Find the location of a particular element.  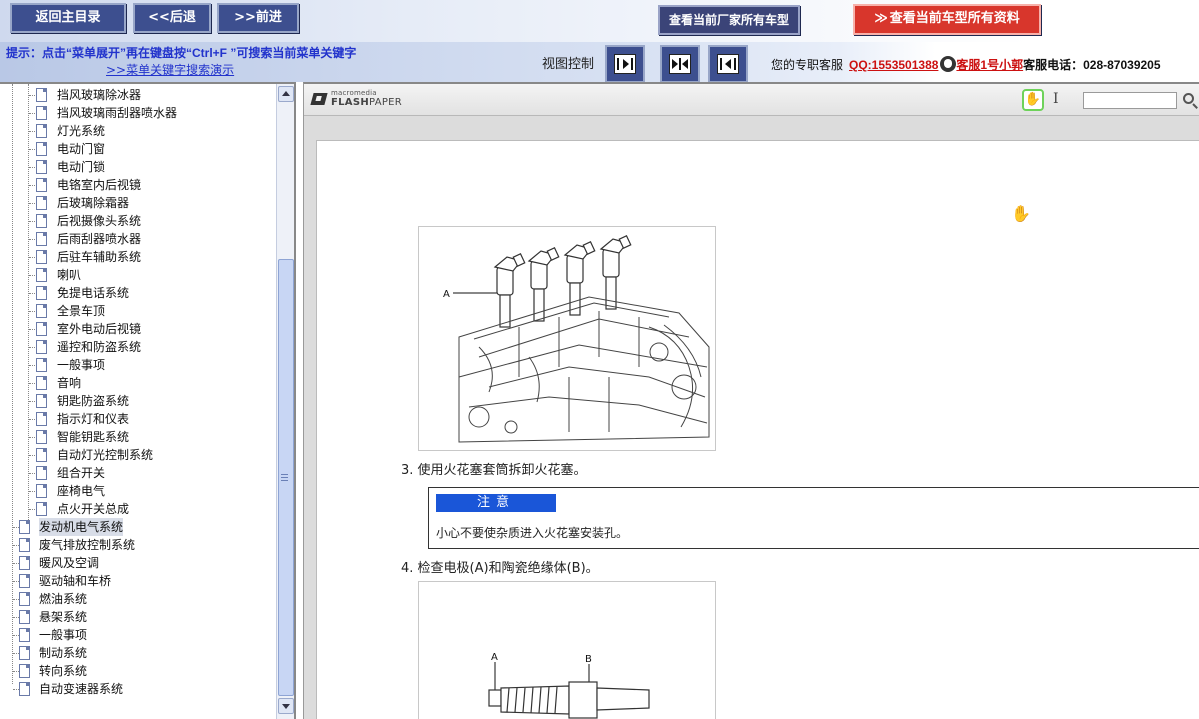

tree-item-label: 遥控和防盗系统 is located at coordinates (99, 347).